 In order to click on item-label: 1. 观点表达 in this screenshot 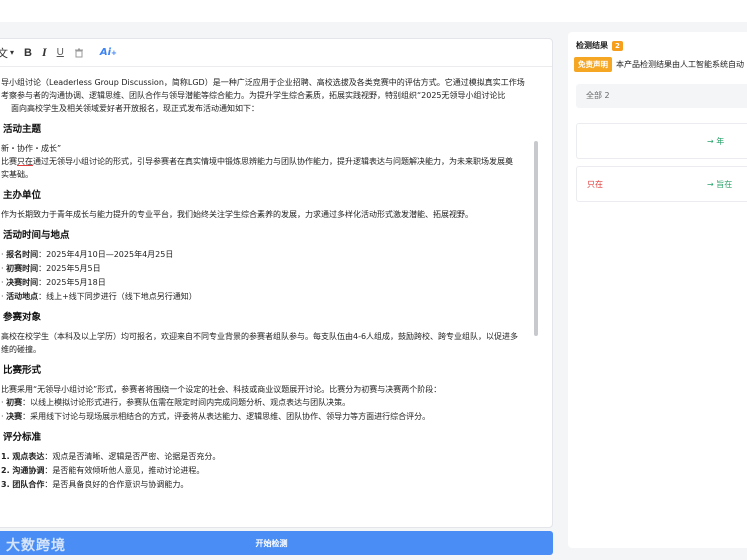, I will do `click(23, 456)`.